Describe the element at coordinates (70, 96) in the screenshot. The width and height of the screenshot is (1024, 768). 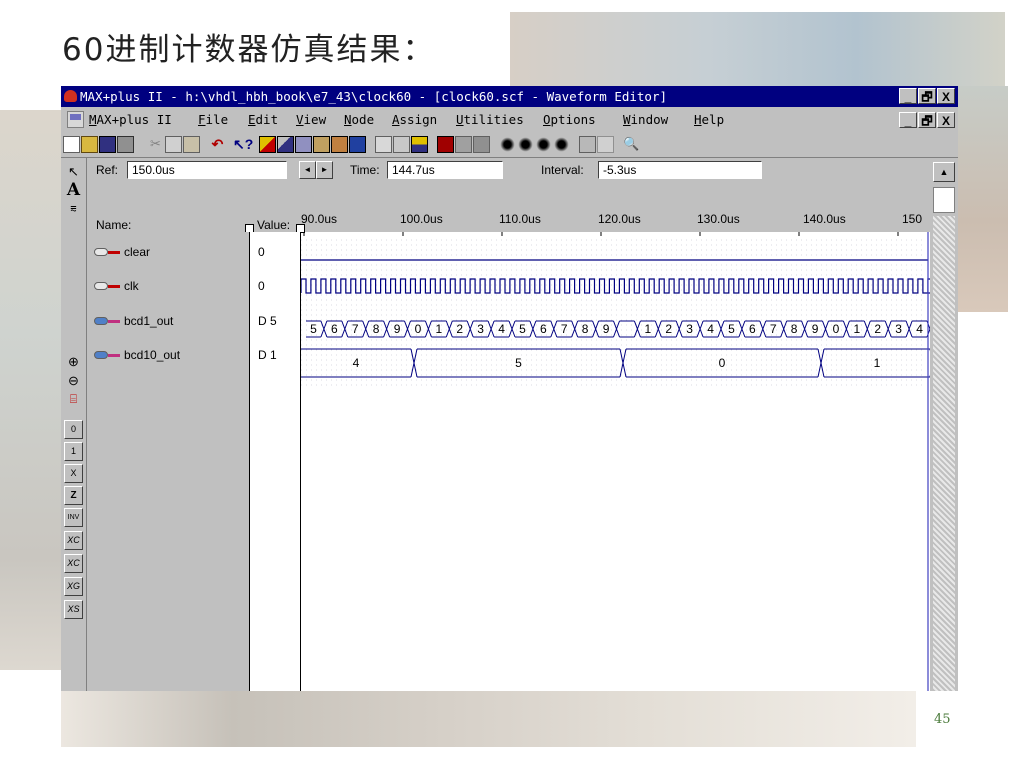
I see `app-icon` at that location.